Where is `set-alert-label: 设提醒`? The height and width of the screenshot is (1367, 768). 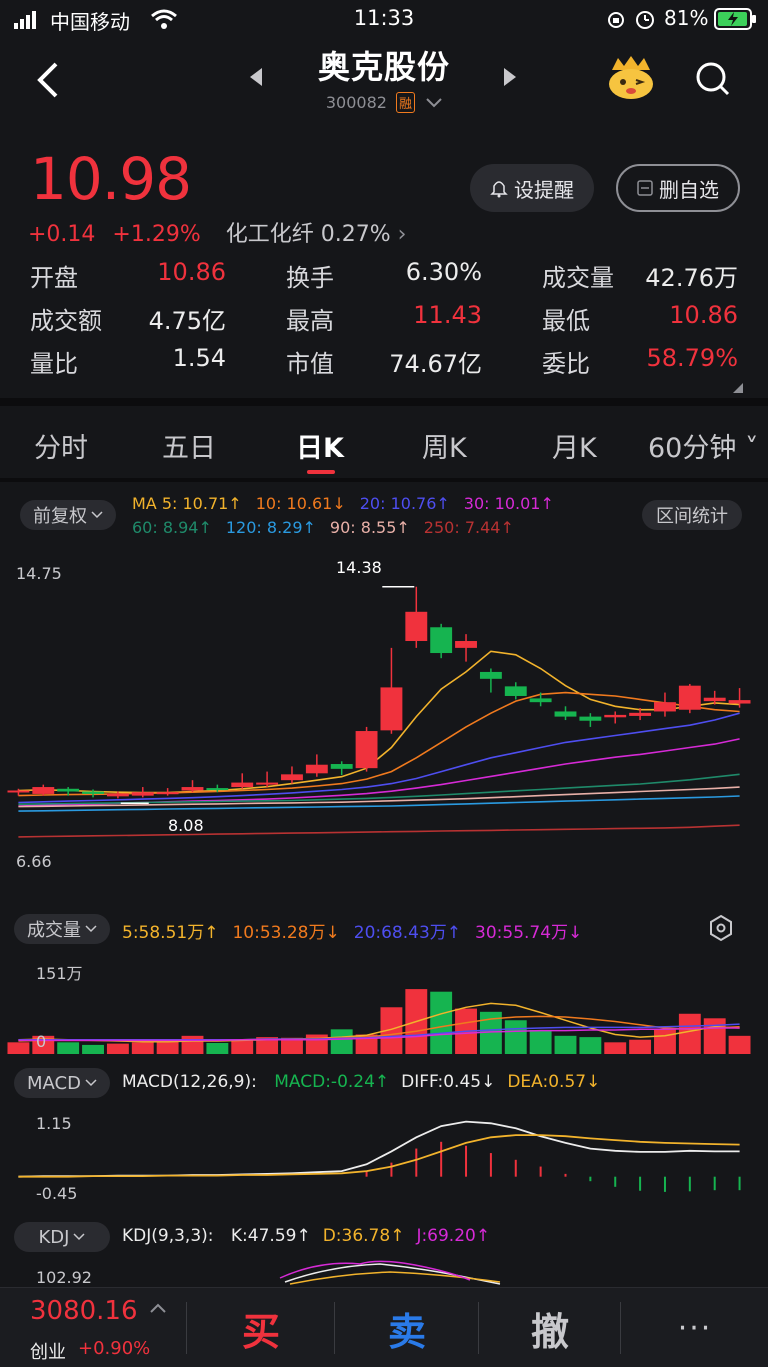 set-alert-label: 设提醒 is located at coordinates (544, 189).